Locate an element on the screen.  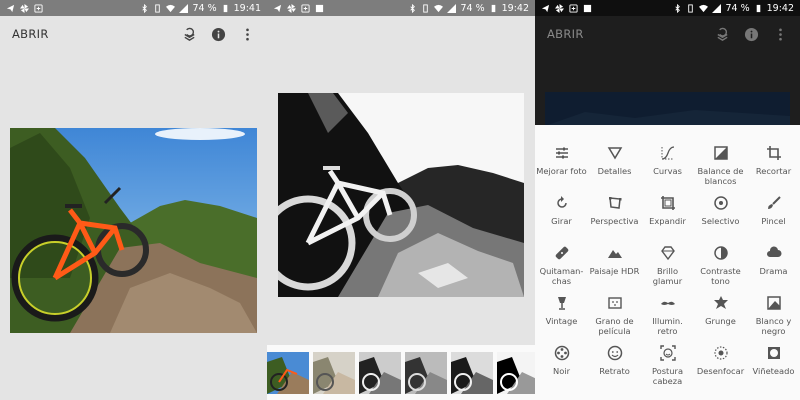
tool-label: Detalles is located at coordinates (614, 171).